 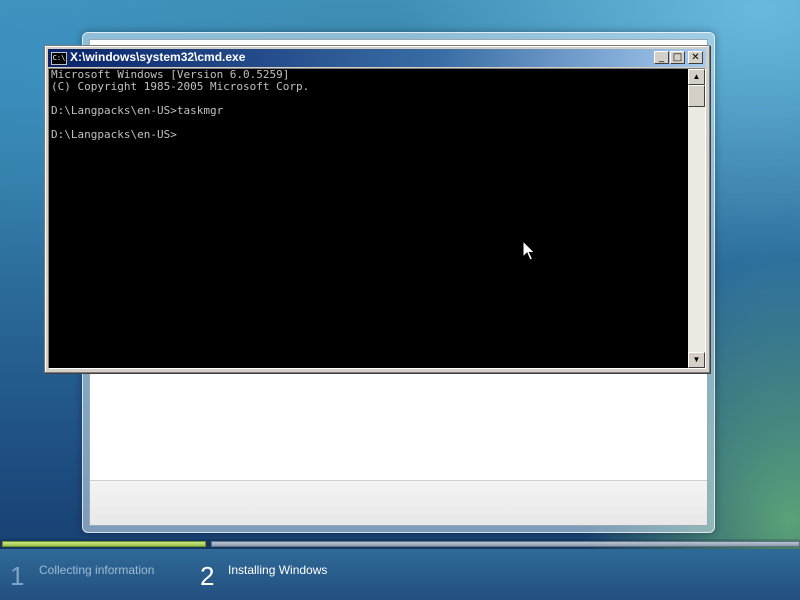 What do you see at coordinates (377, 58) in the screenshot?
I see `cmd-titlebar: C:\ X:\windows\system32\cmd.exe _ □ ✕` at bounding box center [377, 58].